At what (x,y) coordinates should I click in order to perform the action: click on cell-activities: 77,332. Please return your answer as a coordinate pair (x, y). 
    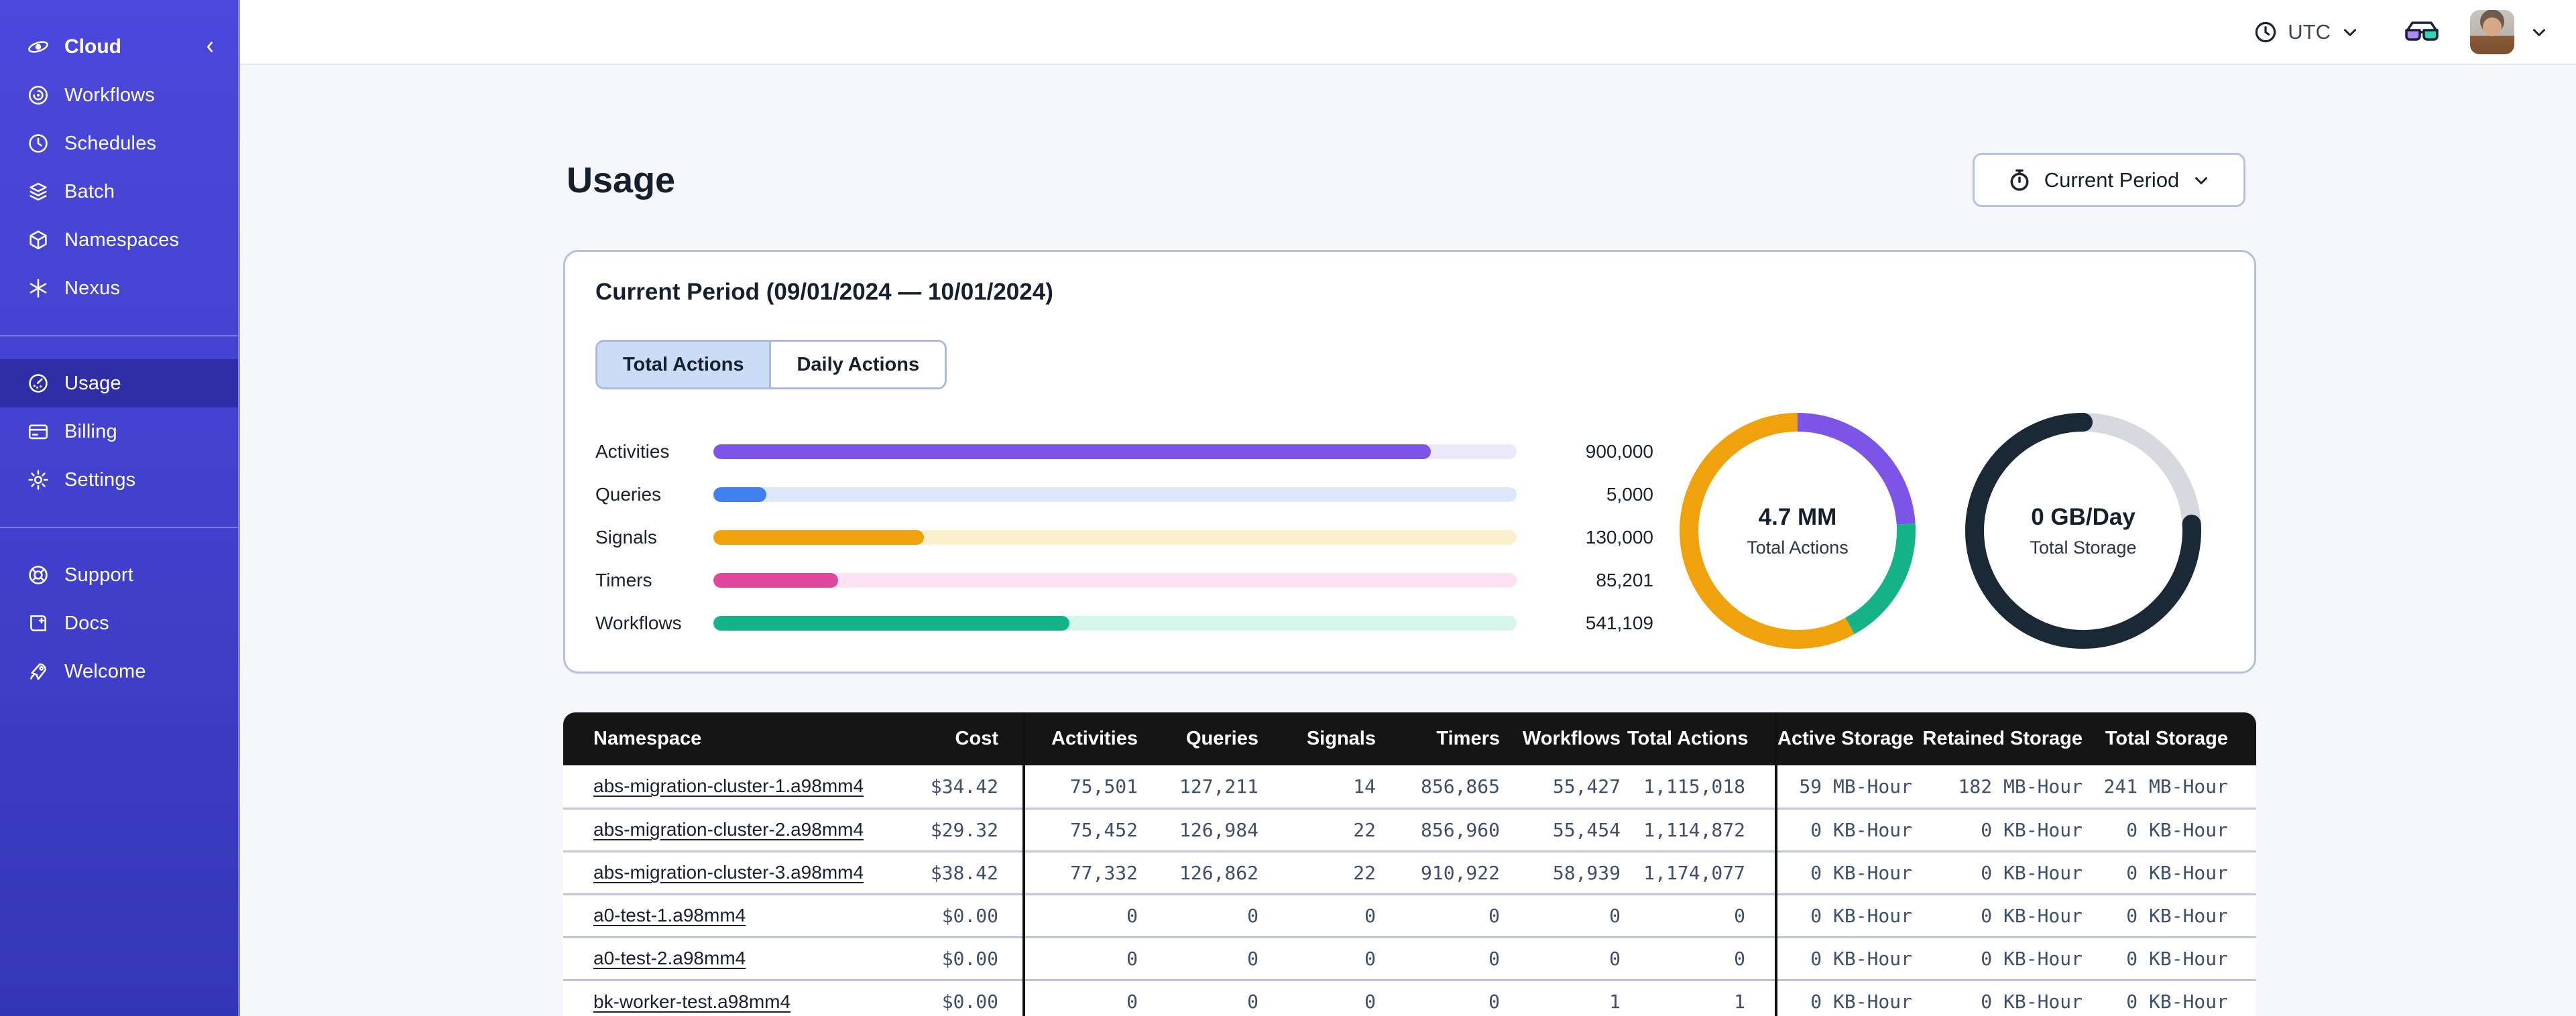
    Looking at the image, I should click on (1084, 872).